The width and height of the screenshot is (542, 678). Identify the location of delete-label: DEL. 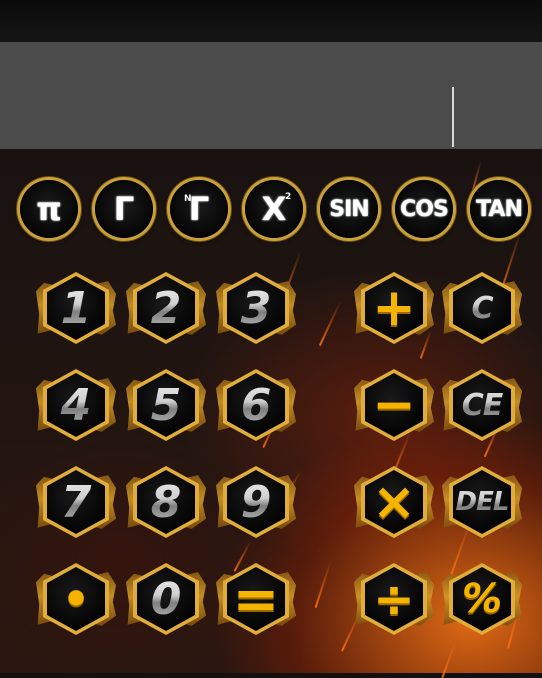
(482, 502).